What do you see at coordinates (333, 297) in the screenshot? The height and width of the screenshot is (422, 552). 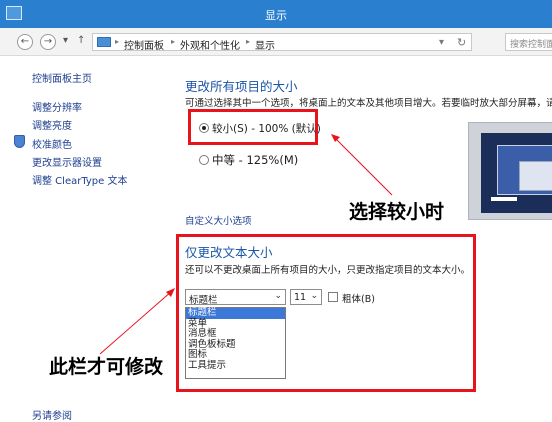 I see `bold-checkbox` at bounding box center [333, 297].